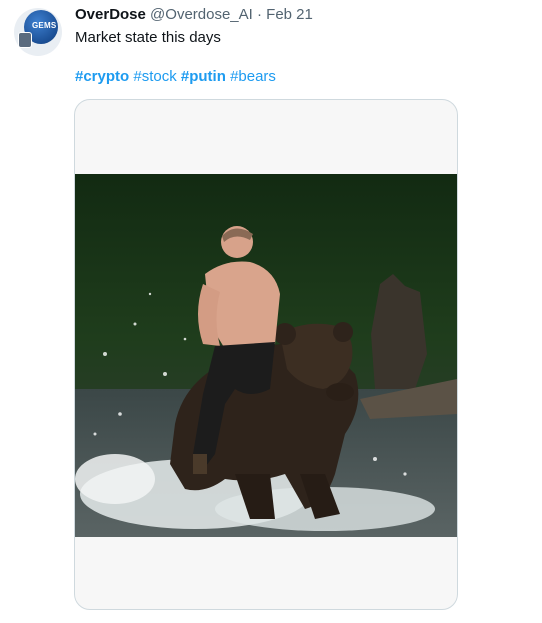 The image size is (542, 623). What do you see at coordinates (201, 14) in the screenshot?
I see `user-handle: @Overdose_AI` at bounding box center [201, 14].